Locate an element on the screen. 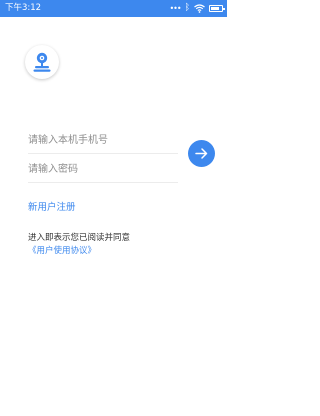 This screenshot has width=320, height=416. password-field is located at coordinates (103, 170).